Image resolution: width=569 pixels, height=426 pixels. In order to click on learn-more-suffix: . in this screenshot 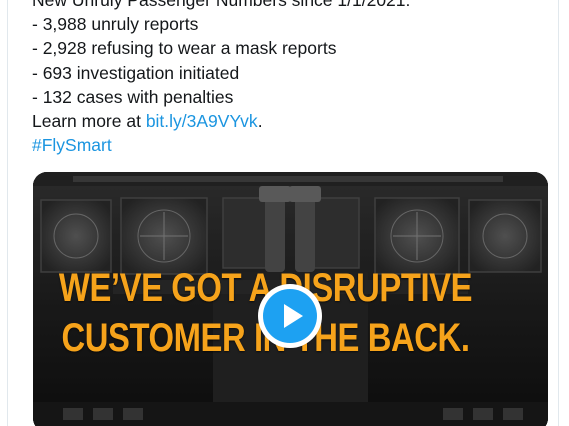, I will do `click(260, 121)`.